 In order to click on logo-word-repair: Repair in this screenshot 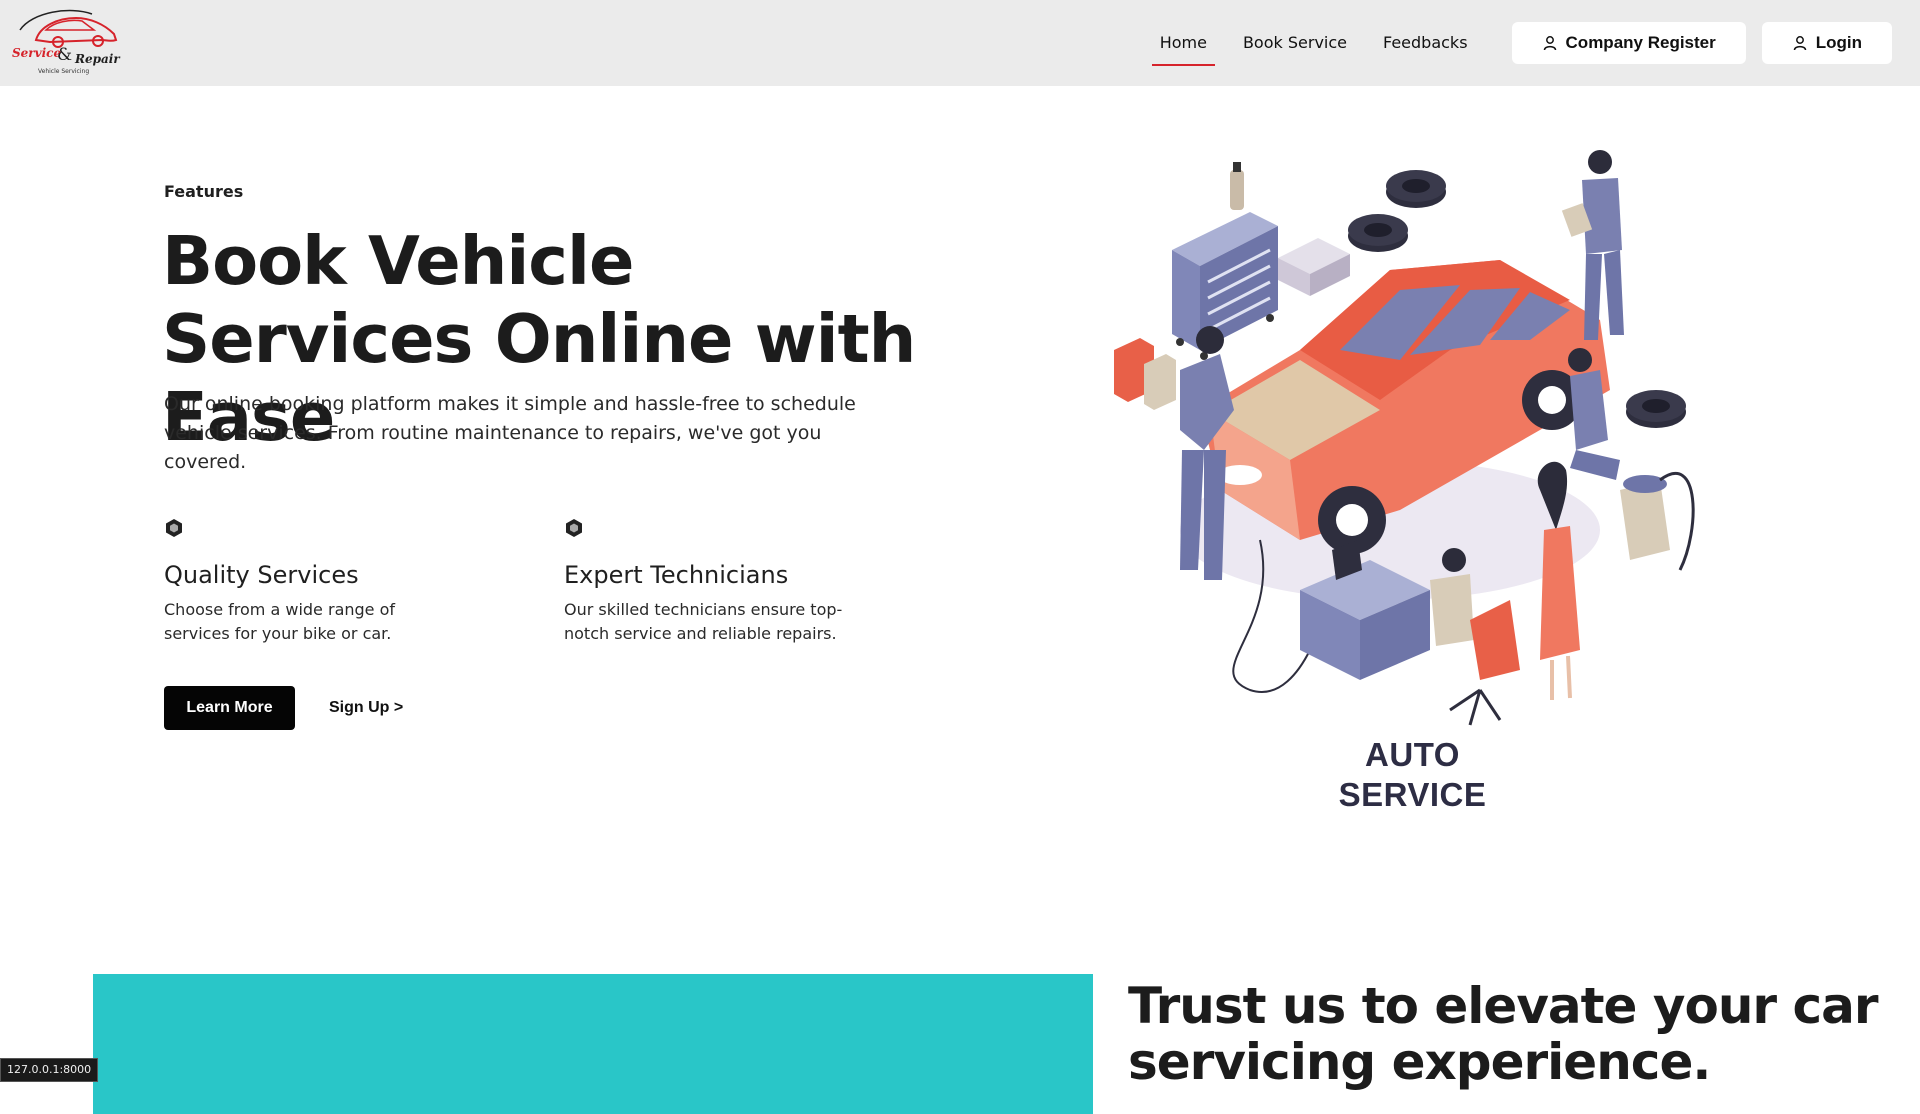, I will do `click(97, 59)`.